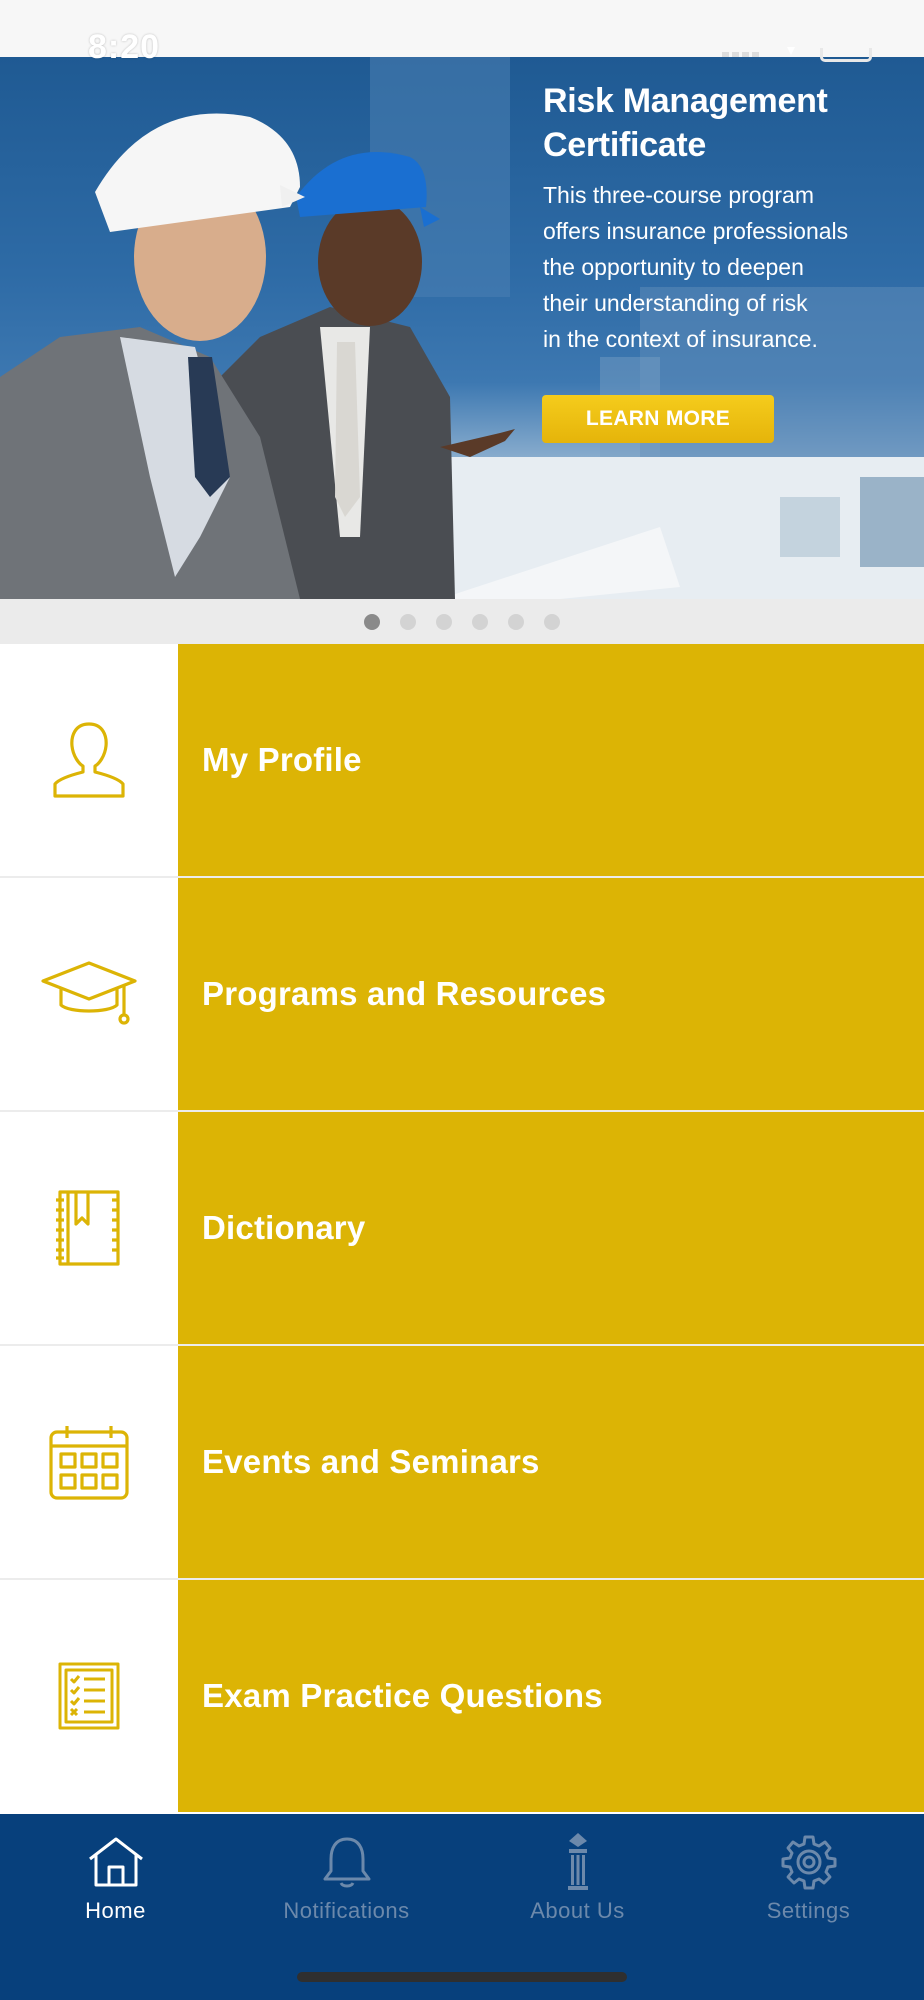  Describe the element at coordinates (742, 53) in the screenshot. I see `signal-icon` at that location.